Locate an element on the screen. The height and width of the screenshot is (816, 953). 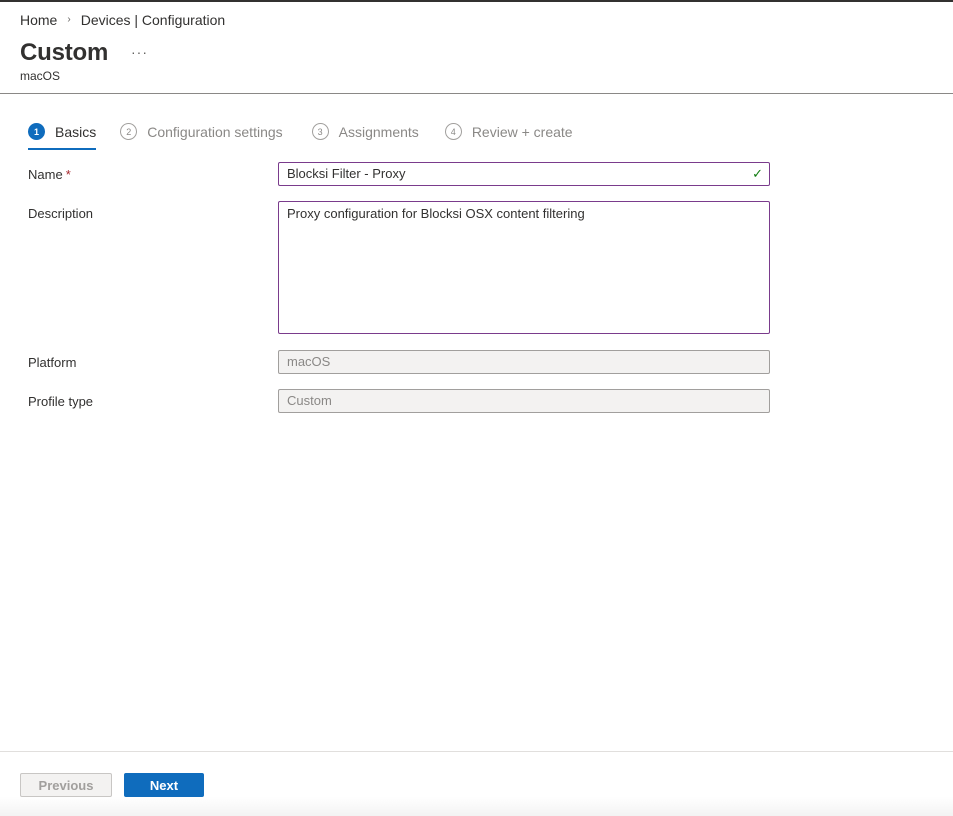
name-label: Name * is located at coordinates (49, 174).